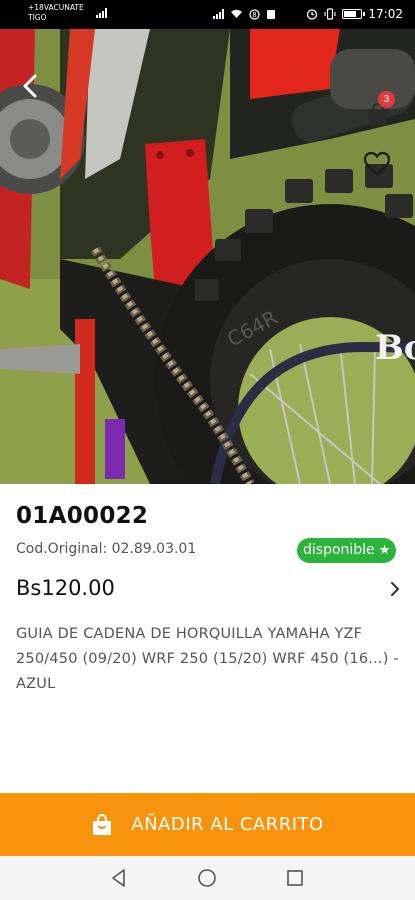 Image resolution: width=415 pixels, height=900 pixels. What do you see at coordinates (31, 86) in the screenshot?
I see `back-arrow-icon` at bounding box center [31, 86].